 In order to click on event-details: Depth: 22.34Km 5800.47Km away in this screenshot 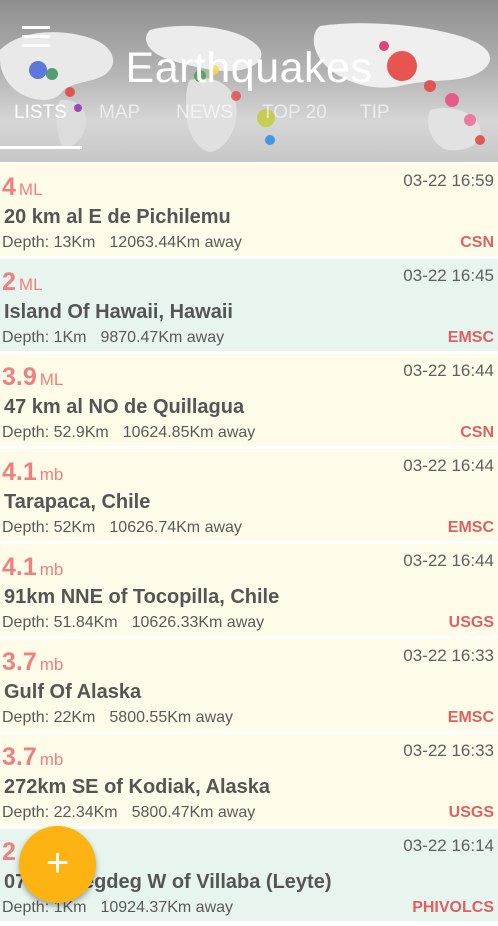, I will do `click(128, 813)`.